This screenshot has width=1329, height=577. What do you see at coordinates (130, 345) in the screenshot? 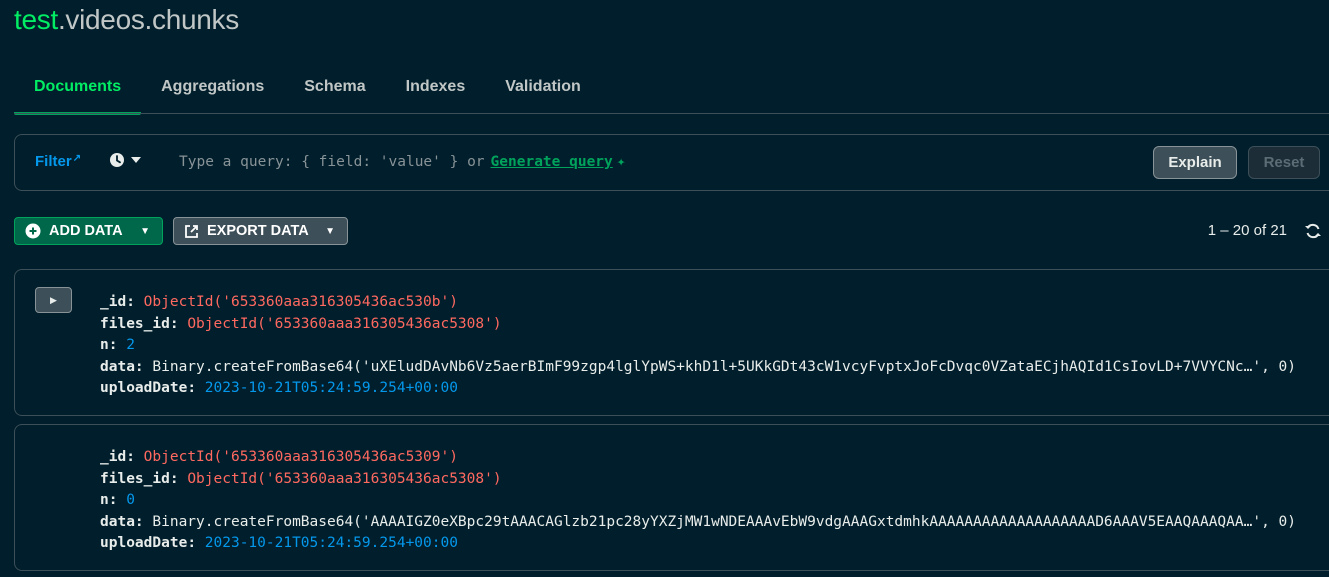
I see `field-value: 2` at bounding box center [130, 345].